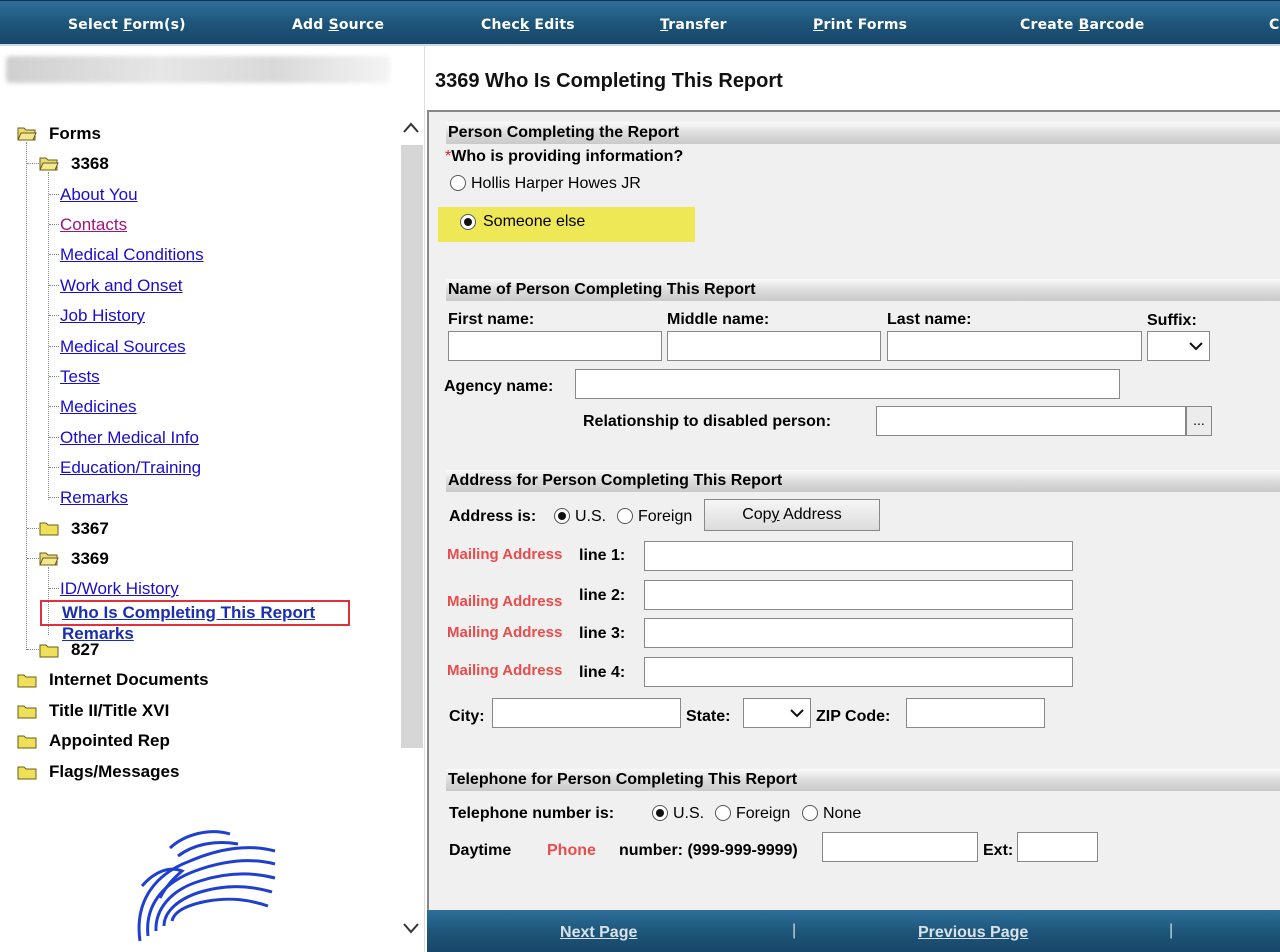  I want to click on tree-link-contacts: Contacts, so click(93, 225).